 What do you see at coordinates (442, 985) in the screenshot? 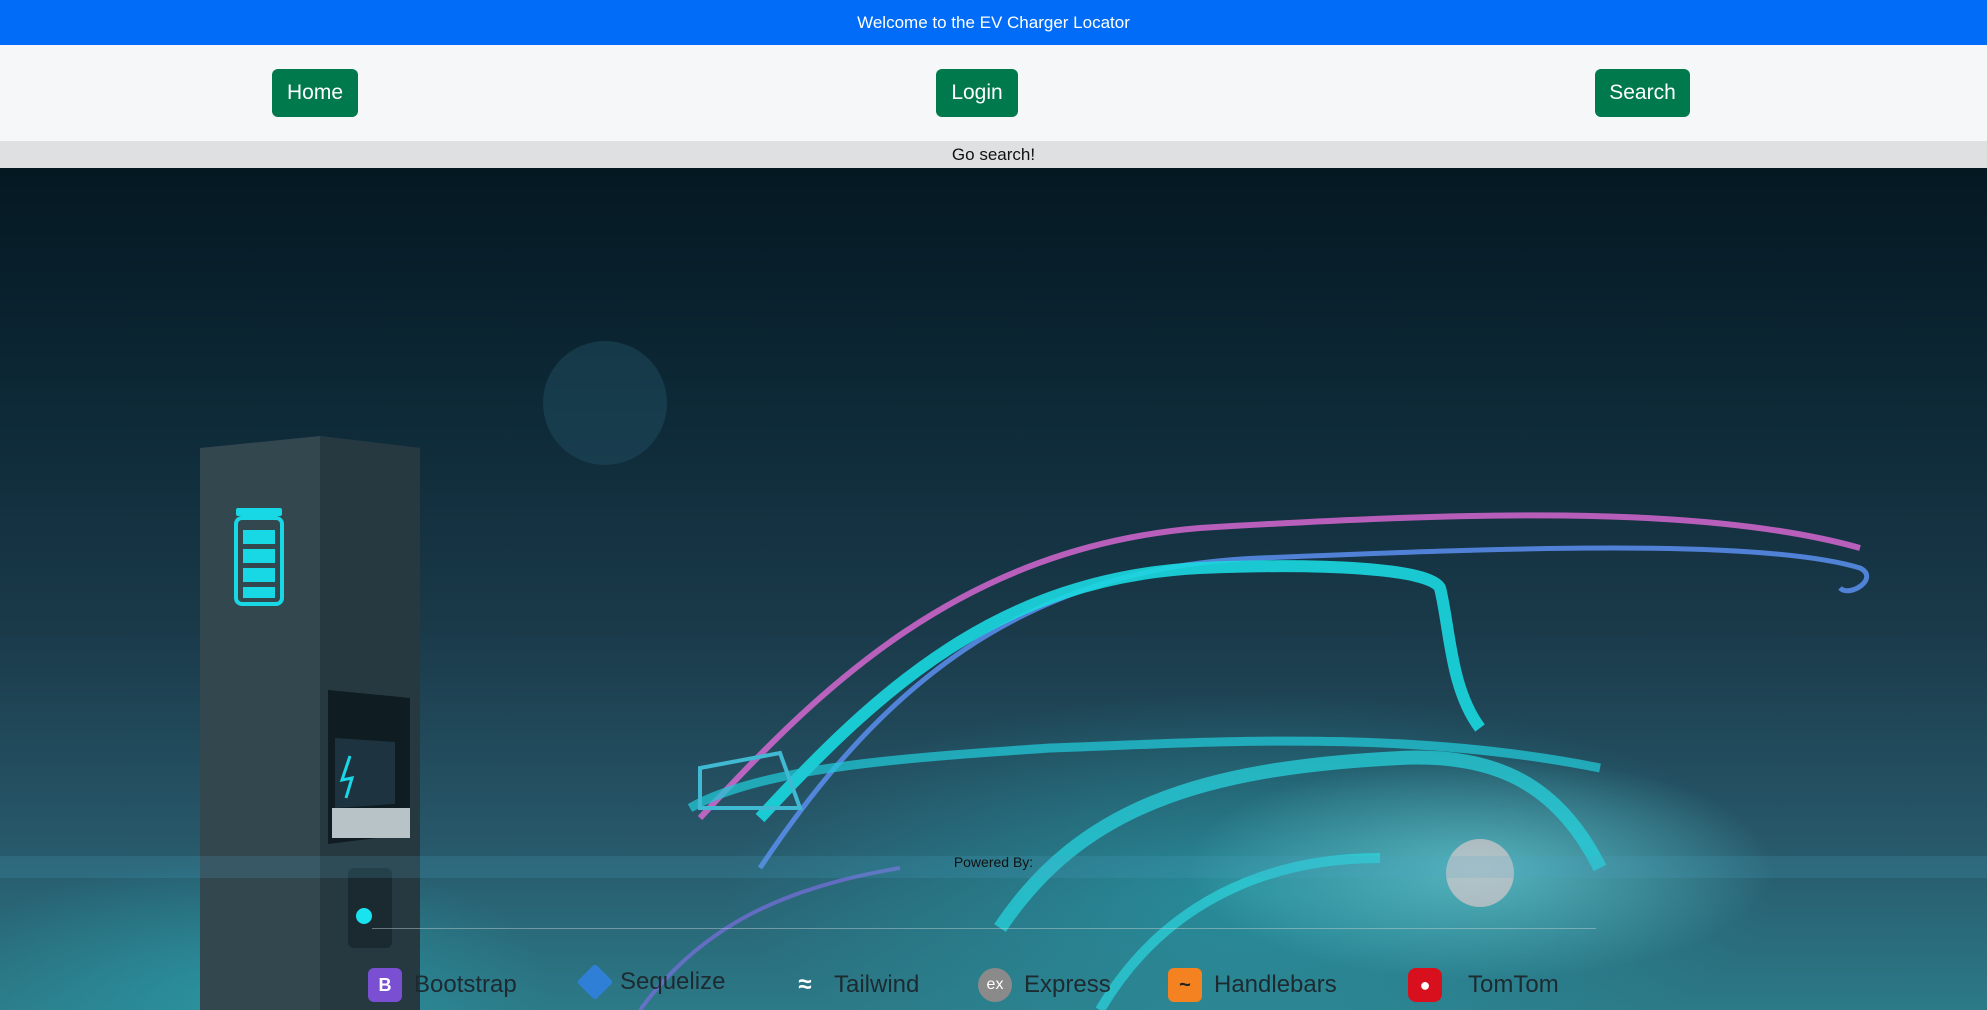
I see `tech-item-bootstrap: B Bootstrap` at bounding box center [442, 985].